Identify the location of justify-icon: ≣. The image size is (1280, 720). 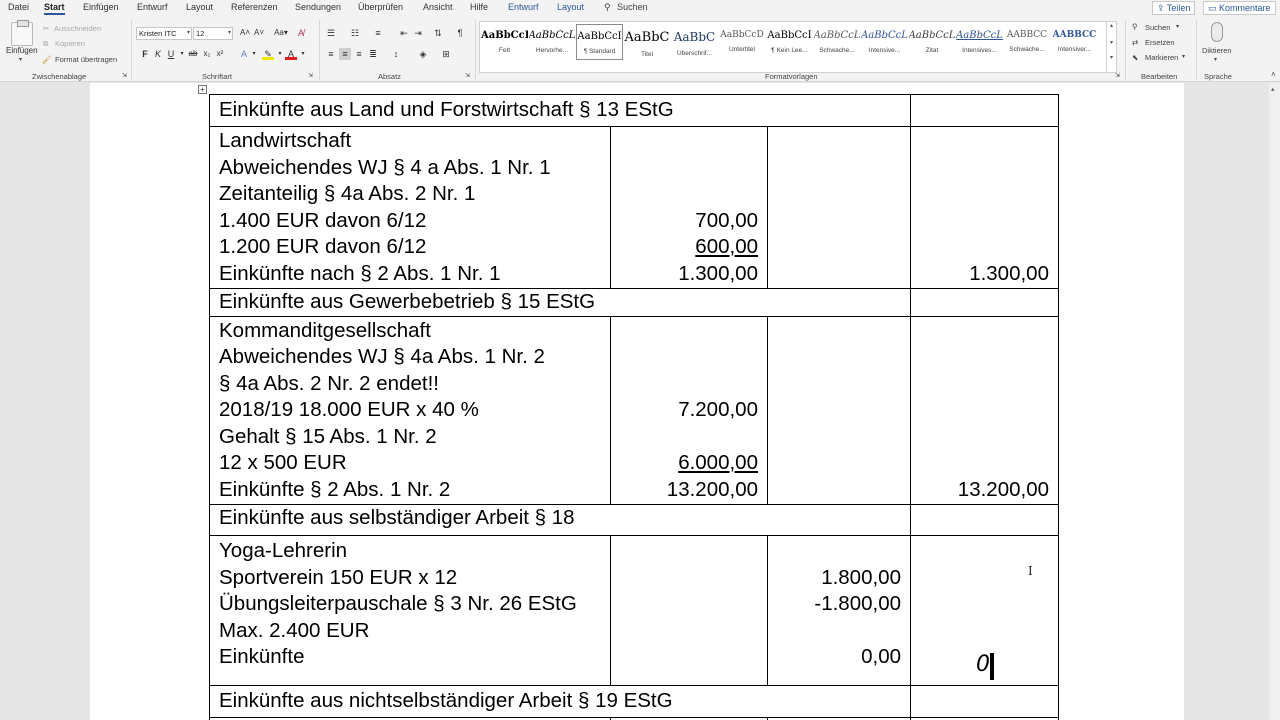
(373, 54).